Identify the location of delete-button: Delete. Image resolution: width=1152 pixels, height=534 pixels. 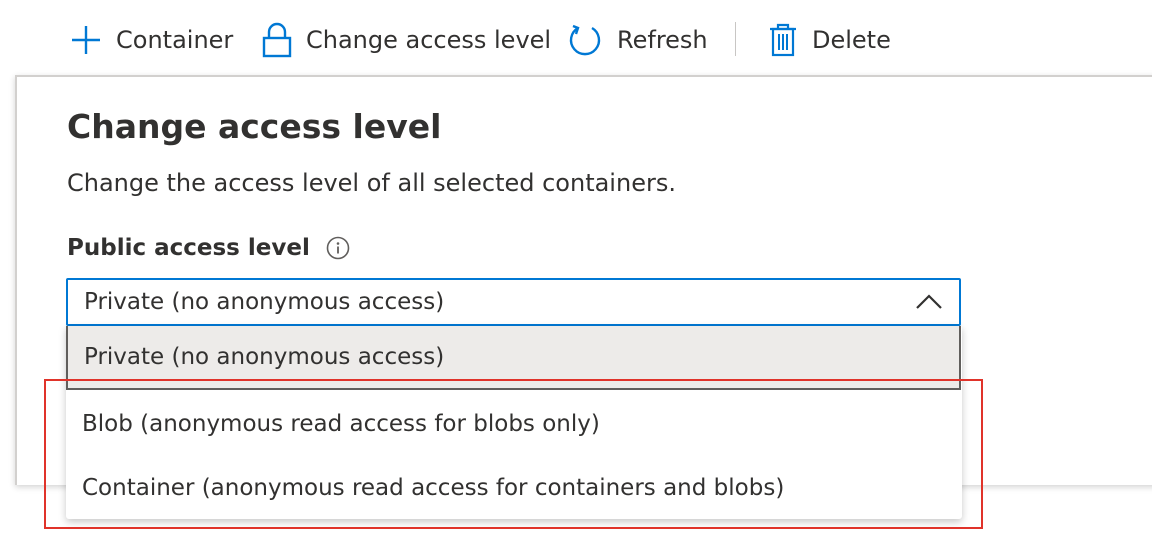
(829, 40).